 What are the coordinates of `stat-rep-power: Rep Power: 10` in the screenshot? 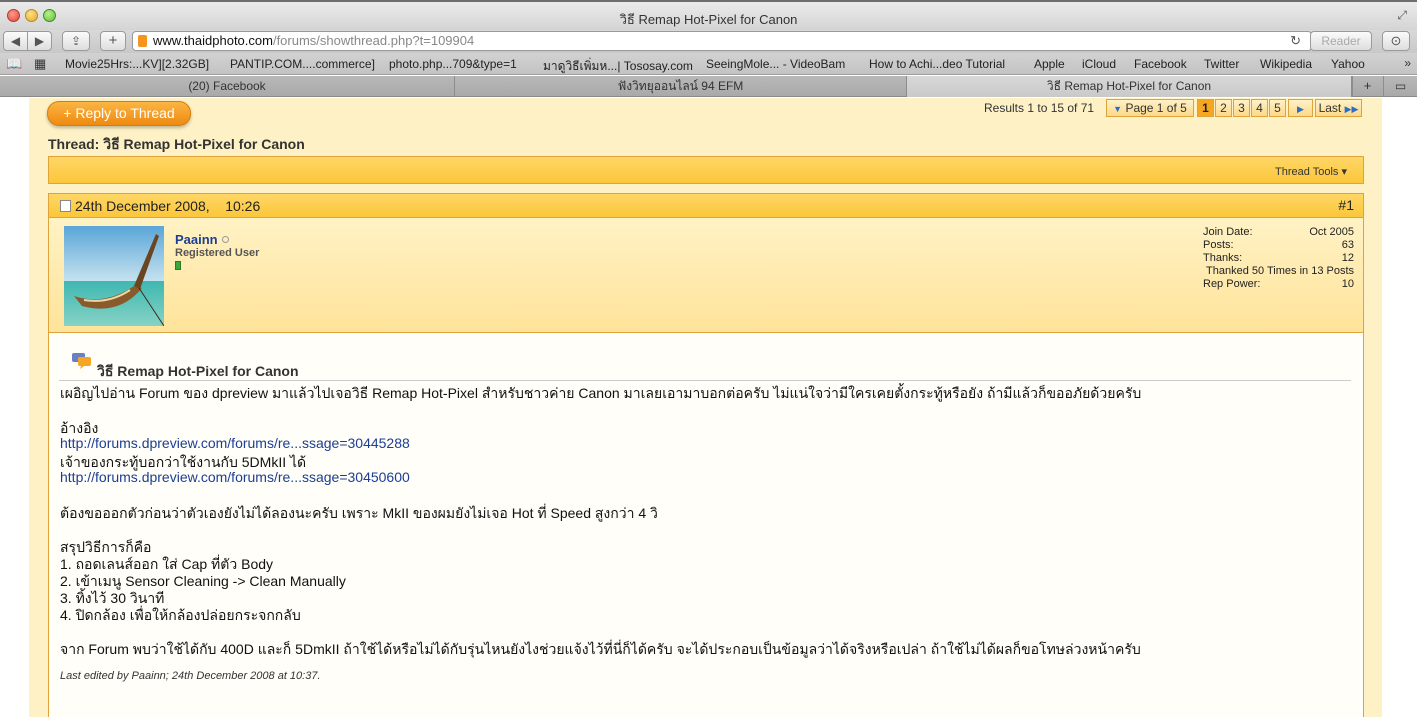 It's located at (1278, 284).